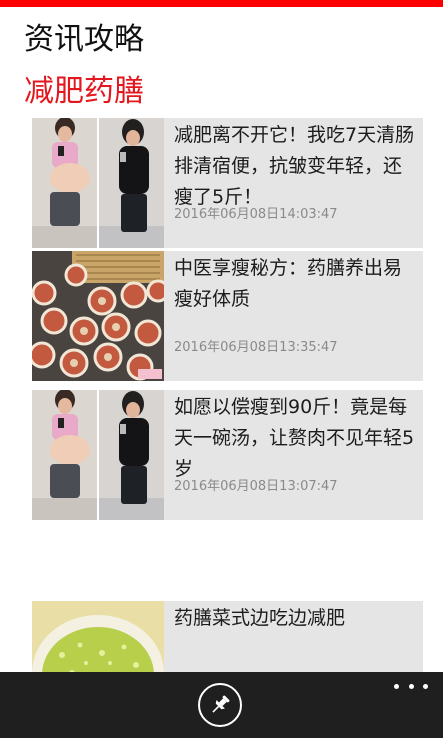  I want to click on section-title: 减肥药膳, so click(84, 91).